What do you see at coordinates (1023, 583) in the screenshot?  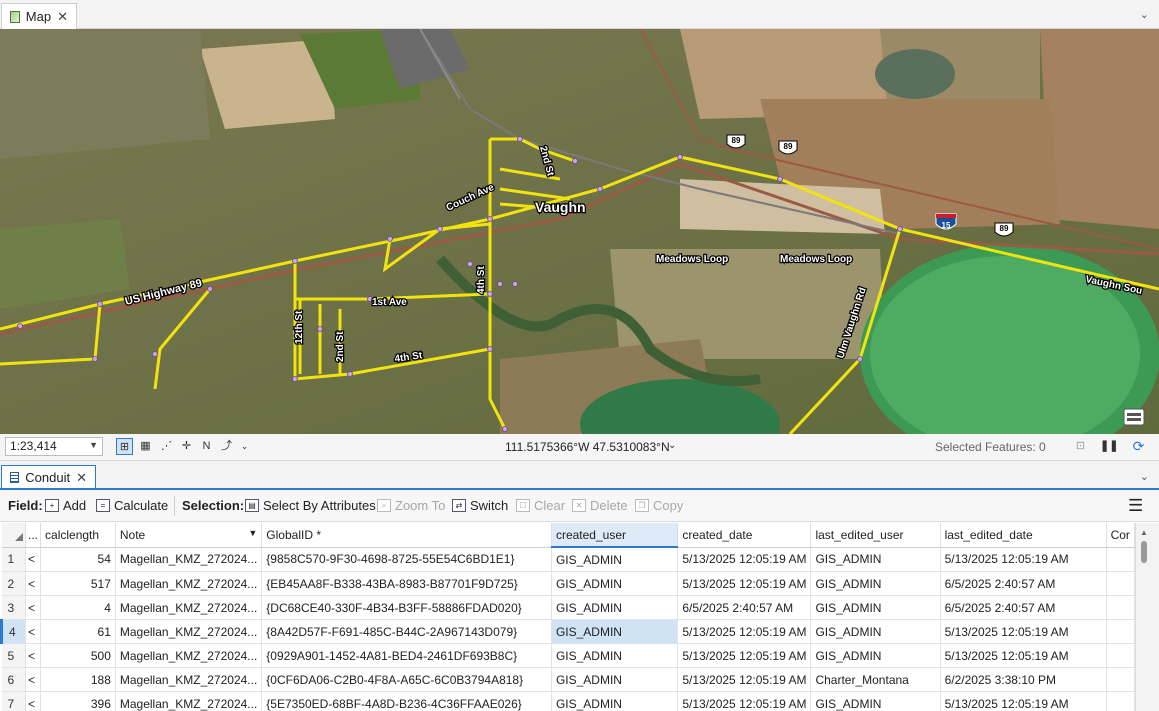 I see `cell-last-edited-date: 6/5/2025 2:40:57 AM` at bounding box center [1023, 583].